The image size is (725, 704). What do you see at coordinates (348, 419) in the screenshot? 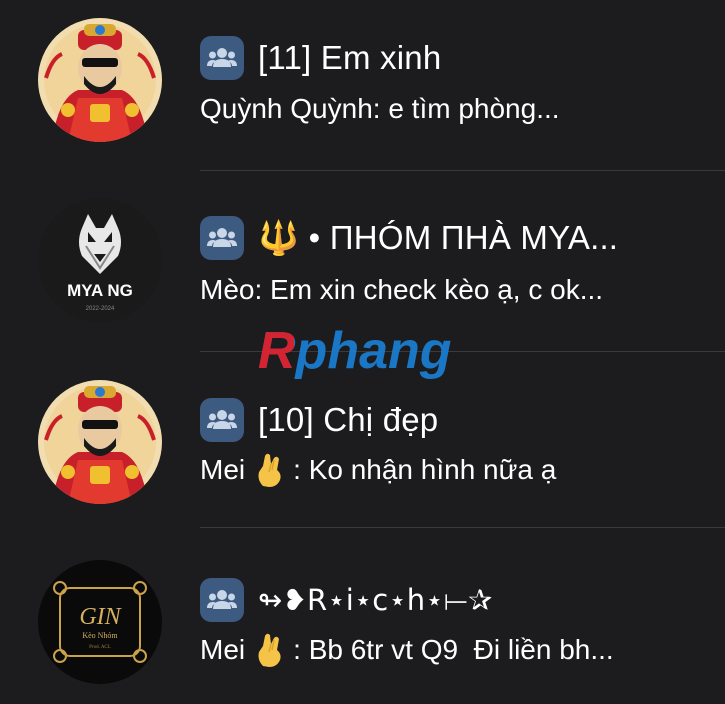
I see `chat-title: [10] Chị đẹp` at bounding box center [348, 419].